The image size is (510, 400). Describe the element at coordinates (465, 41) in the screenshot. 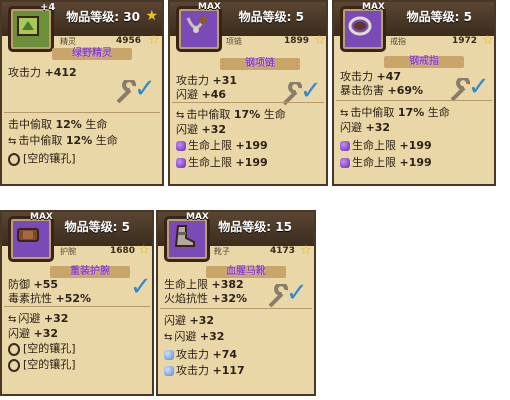

I see `item-price: 1972` at that location.